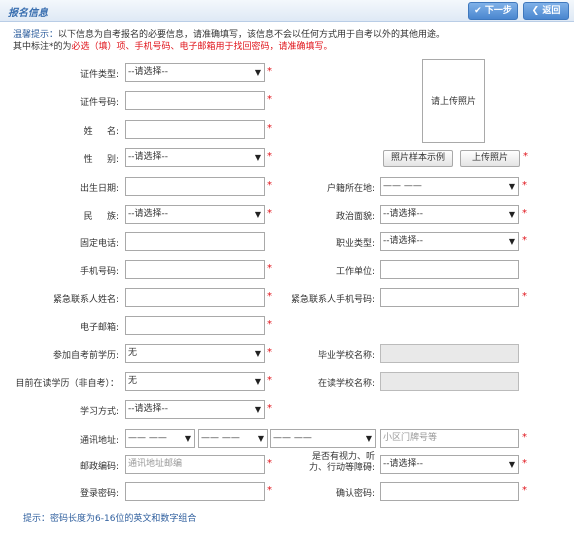  Describe the element at coordinates (42, 47) in the screenshot. I see `notice-line2-prefix: 其中标注*的为` at that location.